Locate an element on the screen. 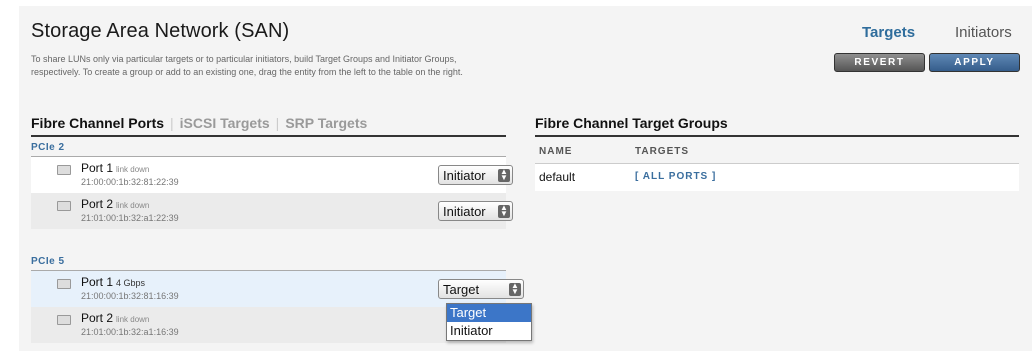 Image resolution: width=1032 pixels, height=351 pixels. tab-iscsi-targets: iSCSI Targets is located at coordinates (225, 123).